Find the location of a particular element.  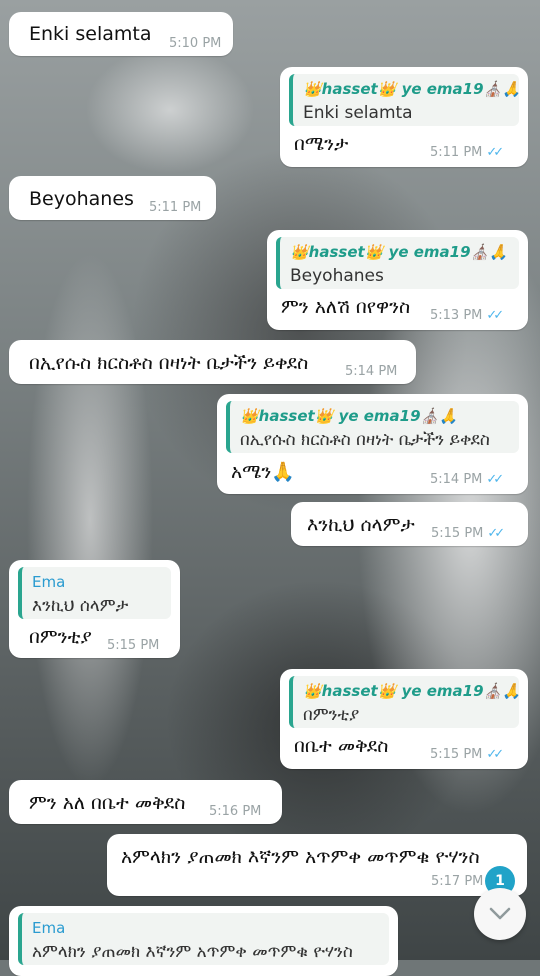

message-time: 5:14 PM ✓✓ is located at coordinates (467, 479).